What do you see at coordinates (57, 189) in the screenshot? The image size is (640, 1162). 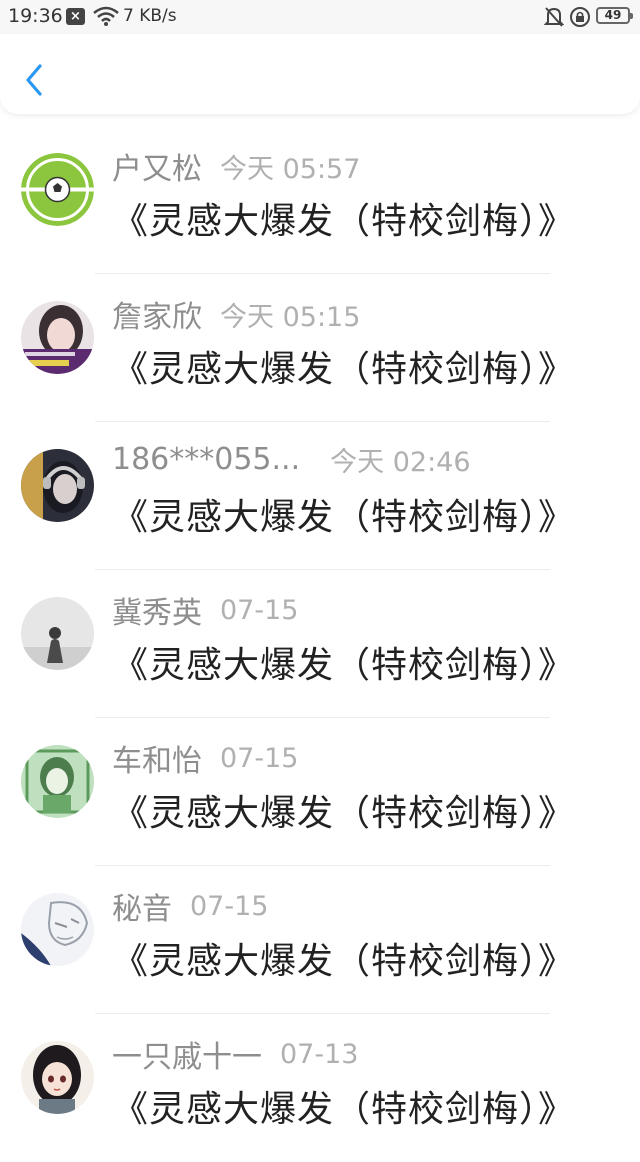 I see `soccer-ball-avatar` at bounding box center [57, 189].